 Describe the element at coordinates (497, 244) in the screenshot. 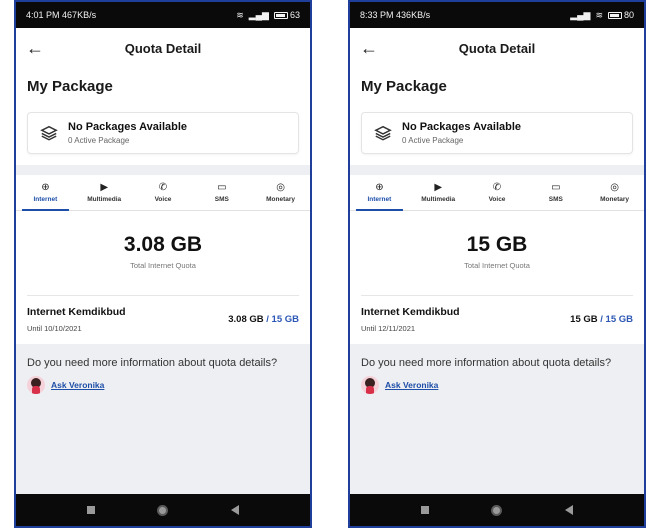

I see `quota-value: 15 GB` at that location.